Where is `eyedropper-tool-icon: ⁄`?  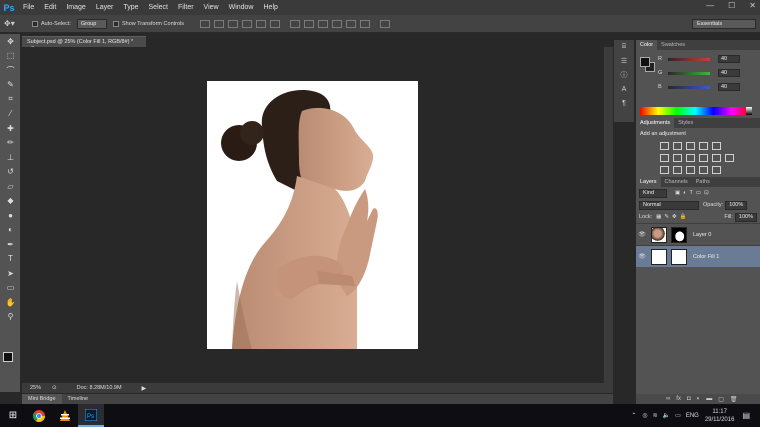 eyedropper-tool-icon: ⁄ is located at coordinates (10, 114).